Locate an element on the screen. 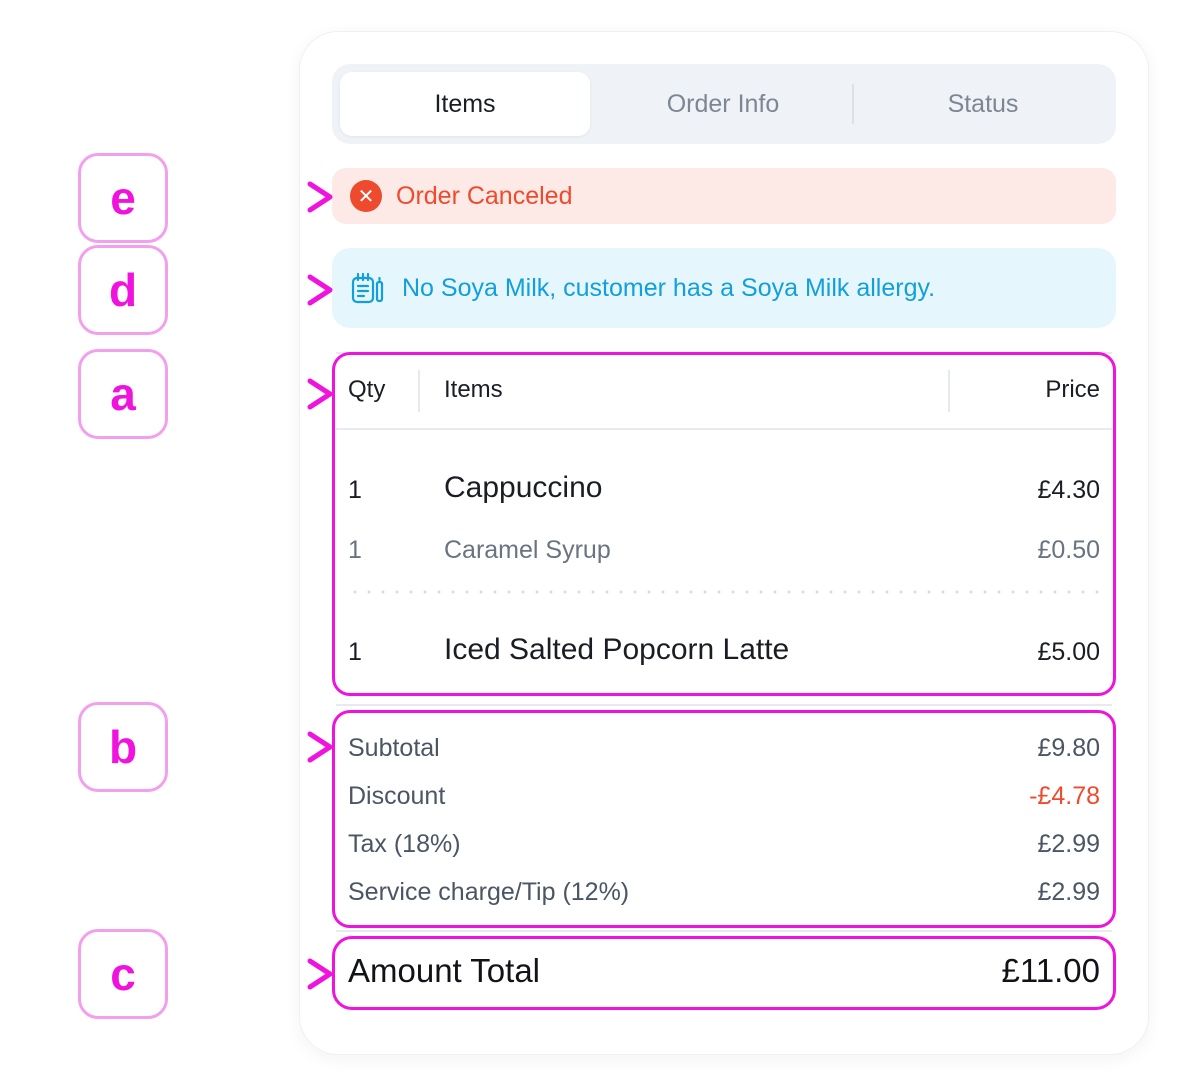 This screenshot has height=1086, width=1180. arrow-b is located at coordinates (250, 747).